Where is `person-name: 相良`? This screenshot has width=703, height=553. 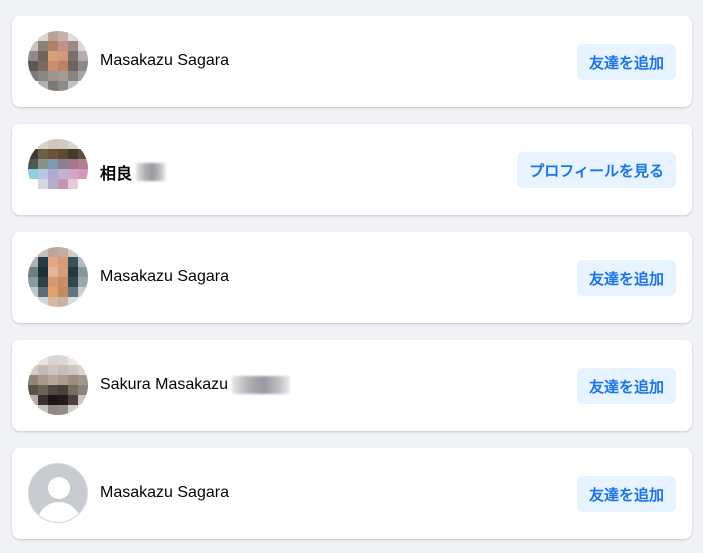
person-name: 相良 is located at coordinates (133, 172).